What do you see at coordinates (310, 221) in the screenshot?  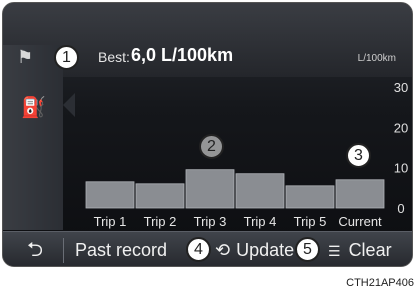 I see `x-tick-label: Trip 5` at bounding box center [310, 221].